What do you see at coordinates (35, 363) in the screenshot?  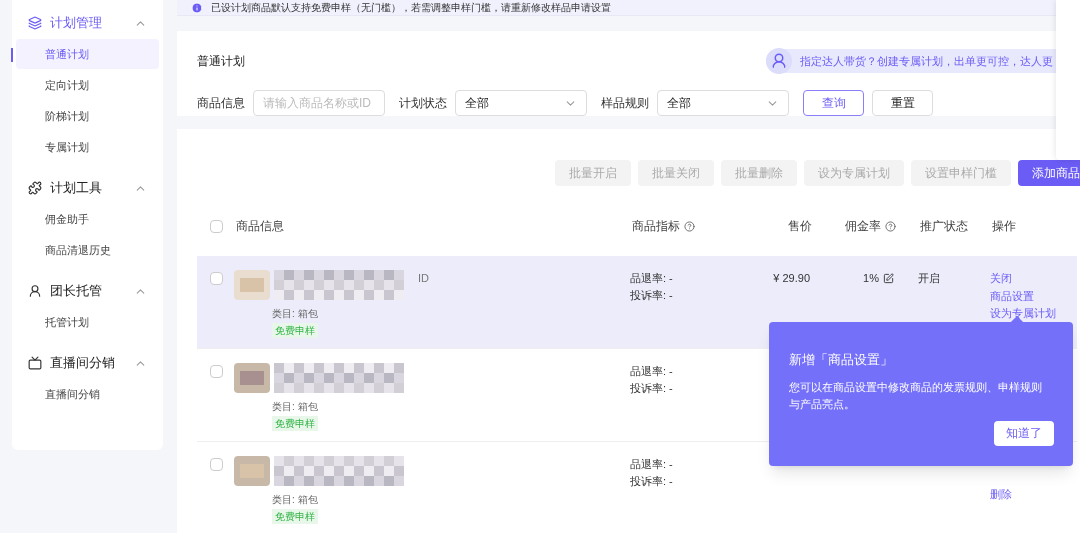 I see `tv-icon` at bounding box center [35, 363].